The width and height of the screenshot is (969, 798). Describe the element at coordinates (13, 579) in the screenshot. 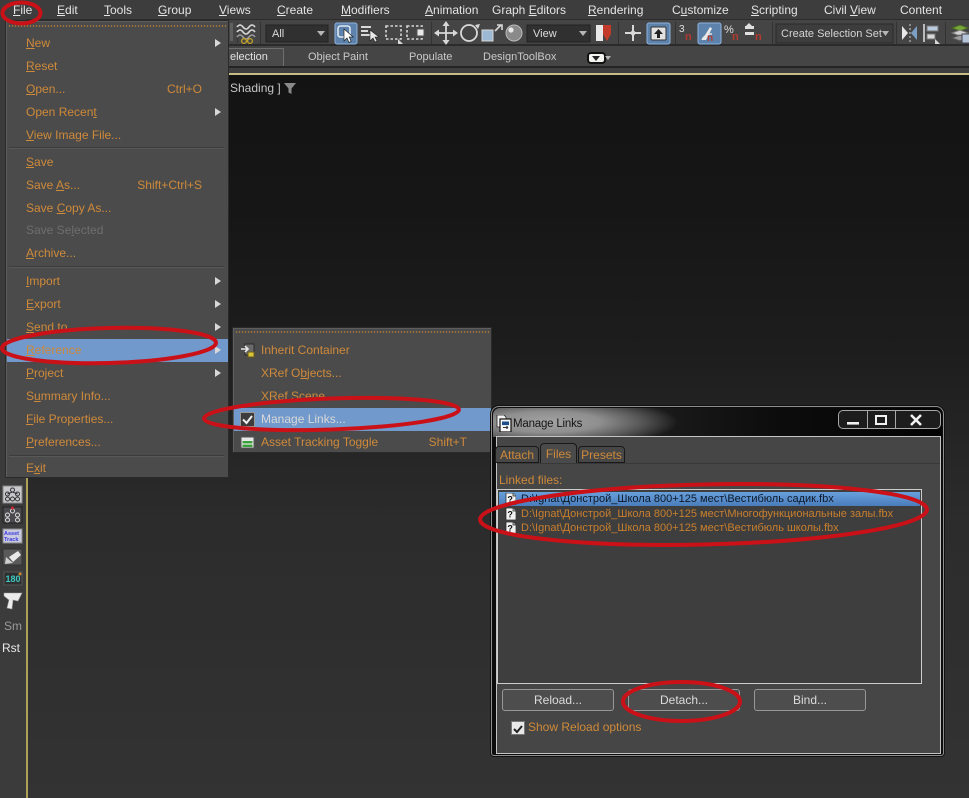

I see `svg-text: 180` at that location.